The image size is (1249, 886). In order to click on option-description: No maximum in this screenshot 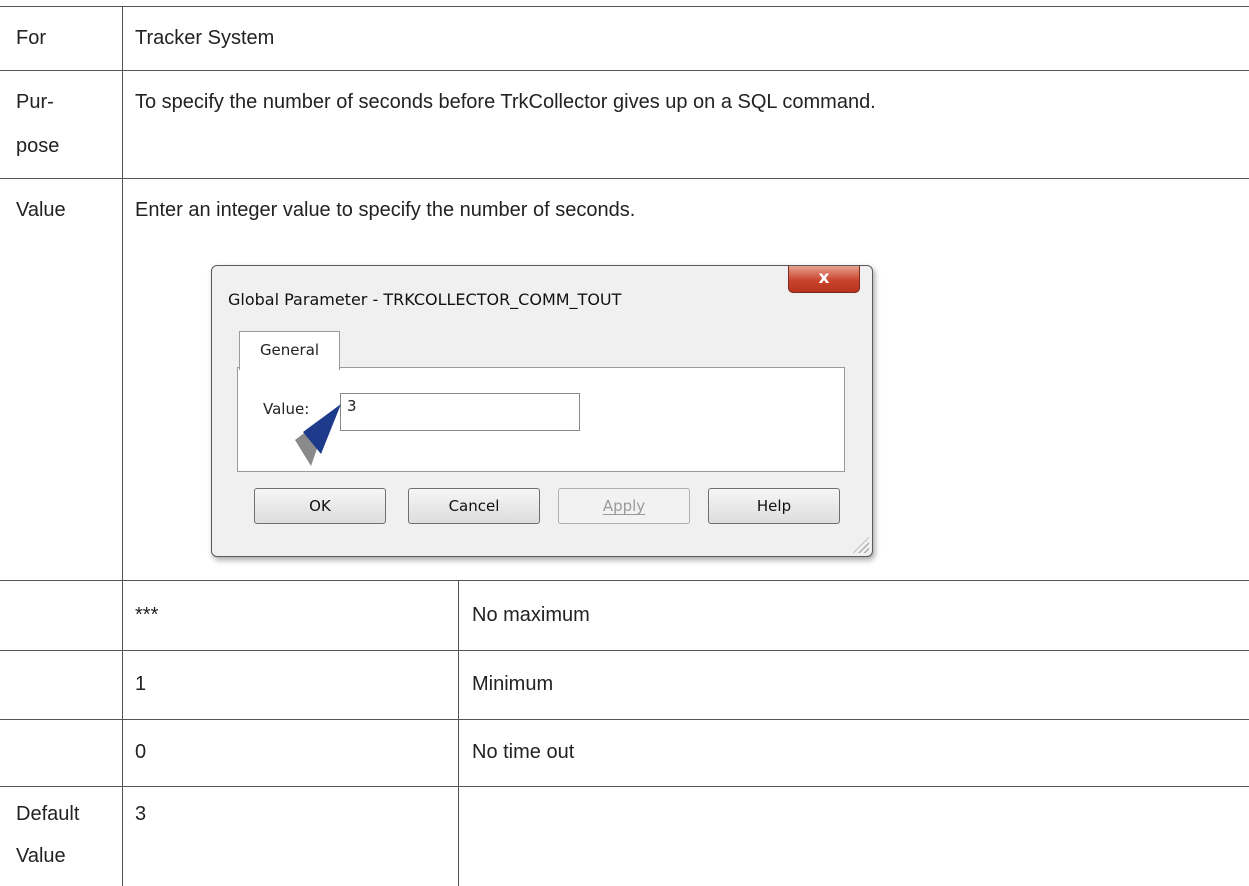, I will do `click(531, 615)`.